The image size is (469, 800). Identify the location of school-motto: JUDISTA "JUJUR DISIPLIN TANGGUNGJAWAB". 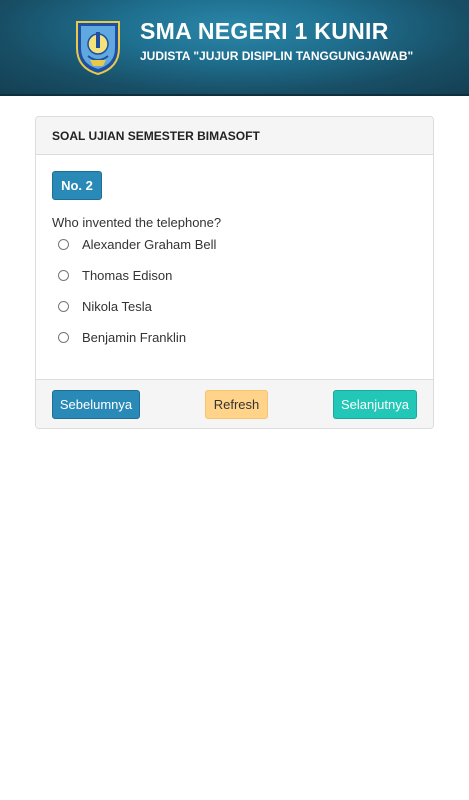
(277, 56).